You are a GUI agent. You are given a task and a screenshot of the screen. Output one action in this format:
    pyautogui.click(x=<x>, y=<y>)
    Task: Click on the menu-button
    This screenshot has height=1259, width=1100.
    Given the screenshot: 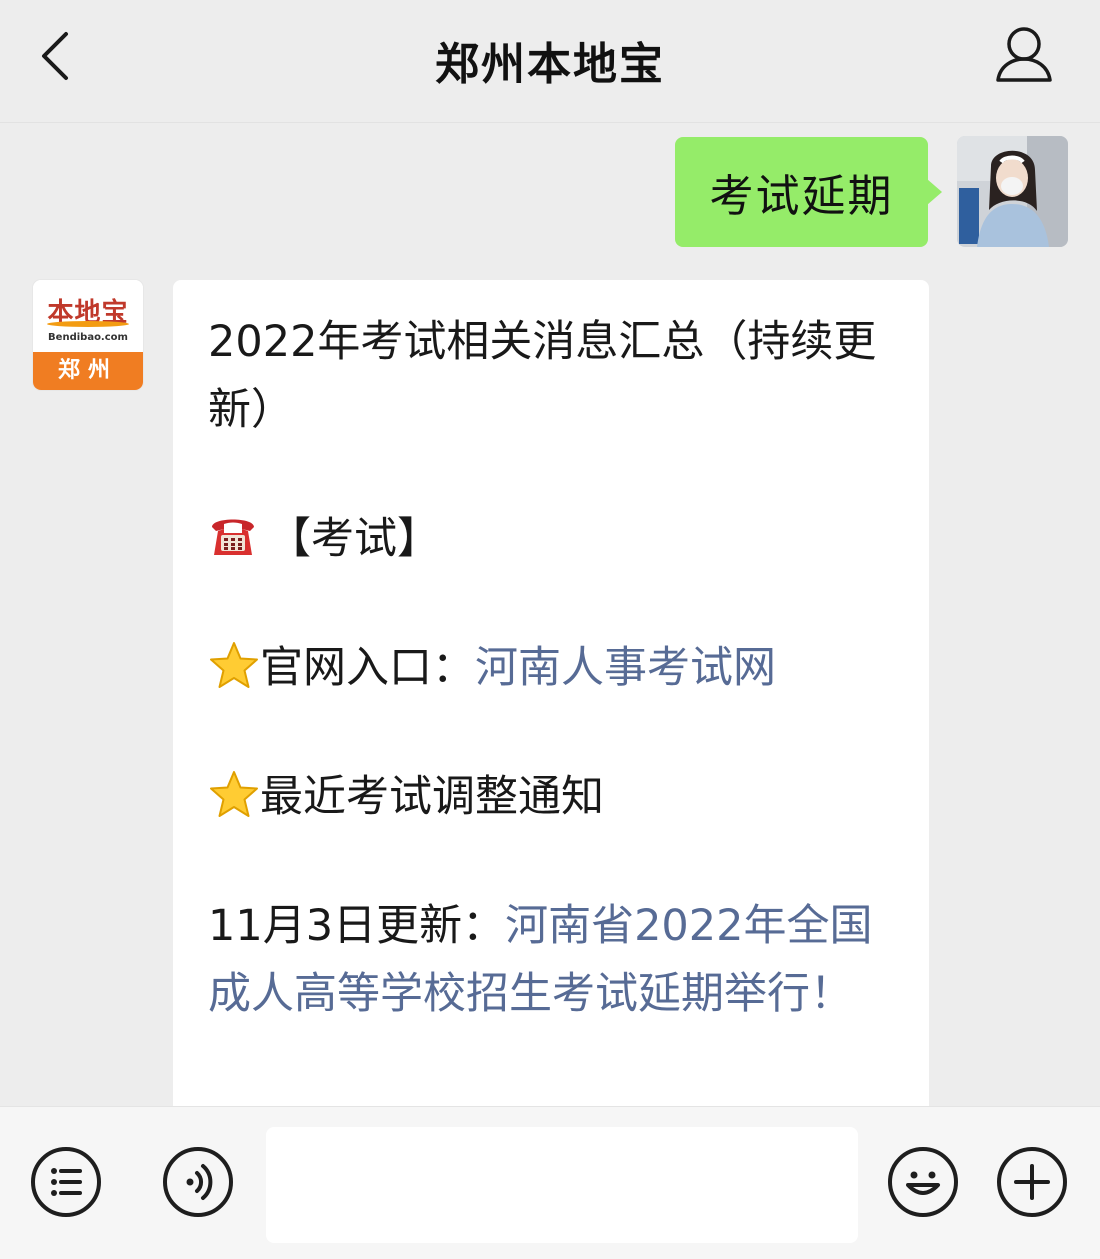 What is the action you would take?
    pyautogui.click(x=66, y=1182)
    